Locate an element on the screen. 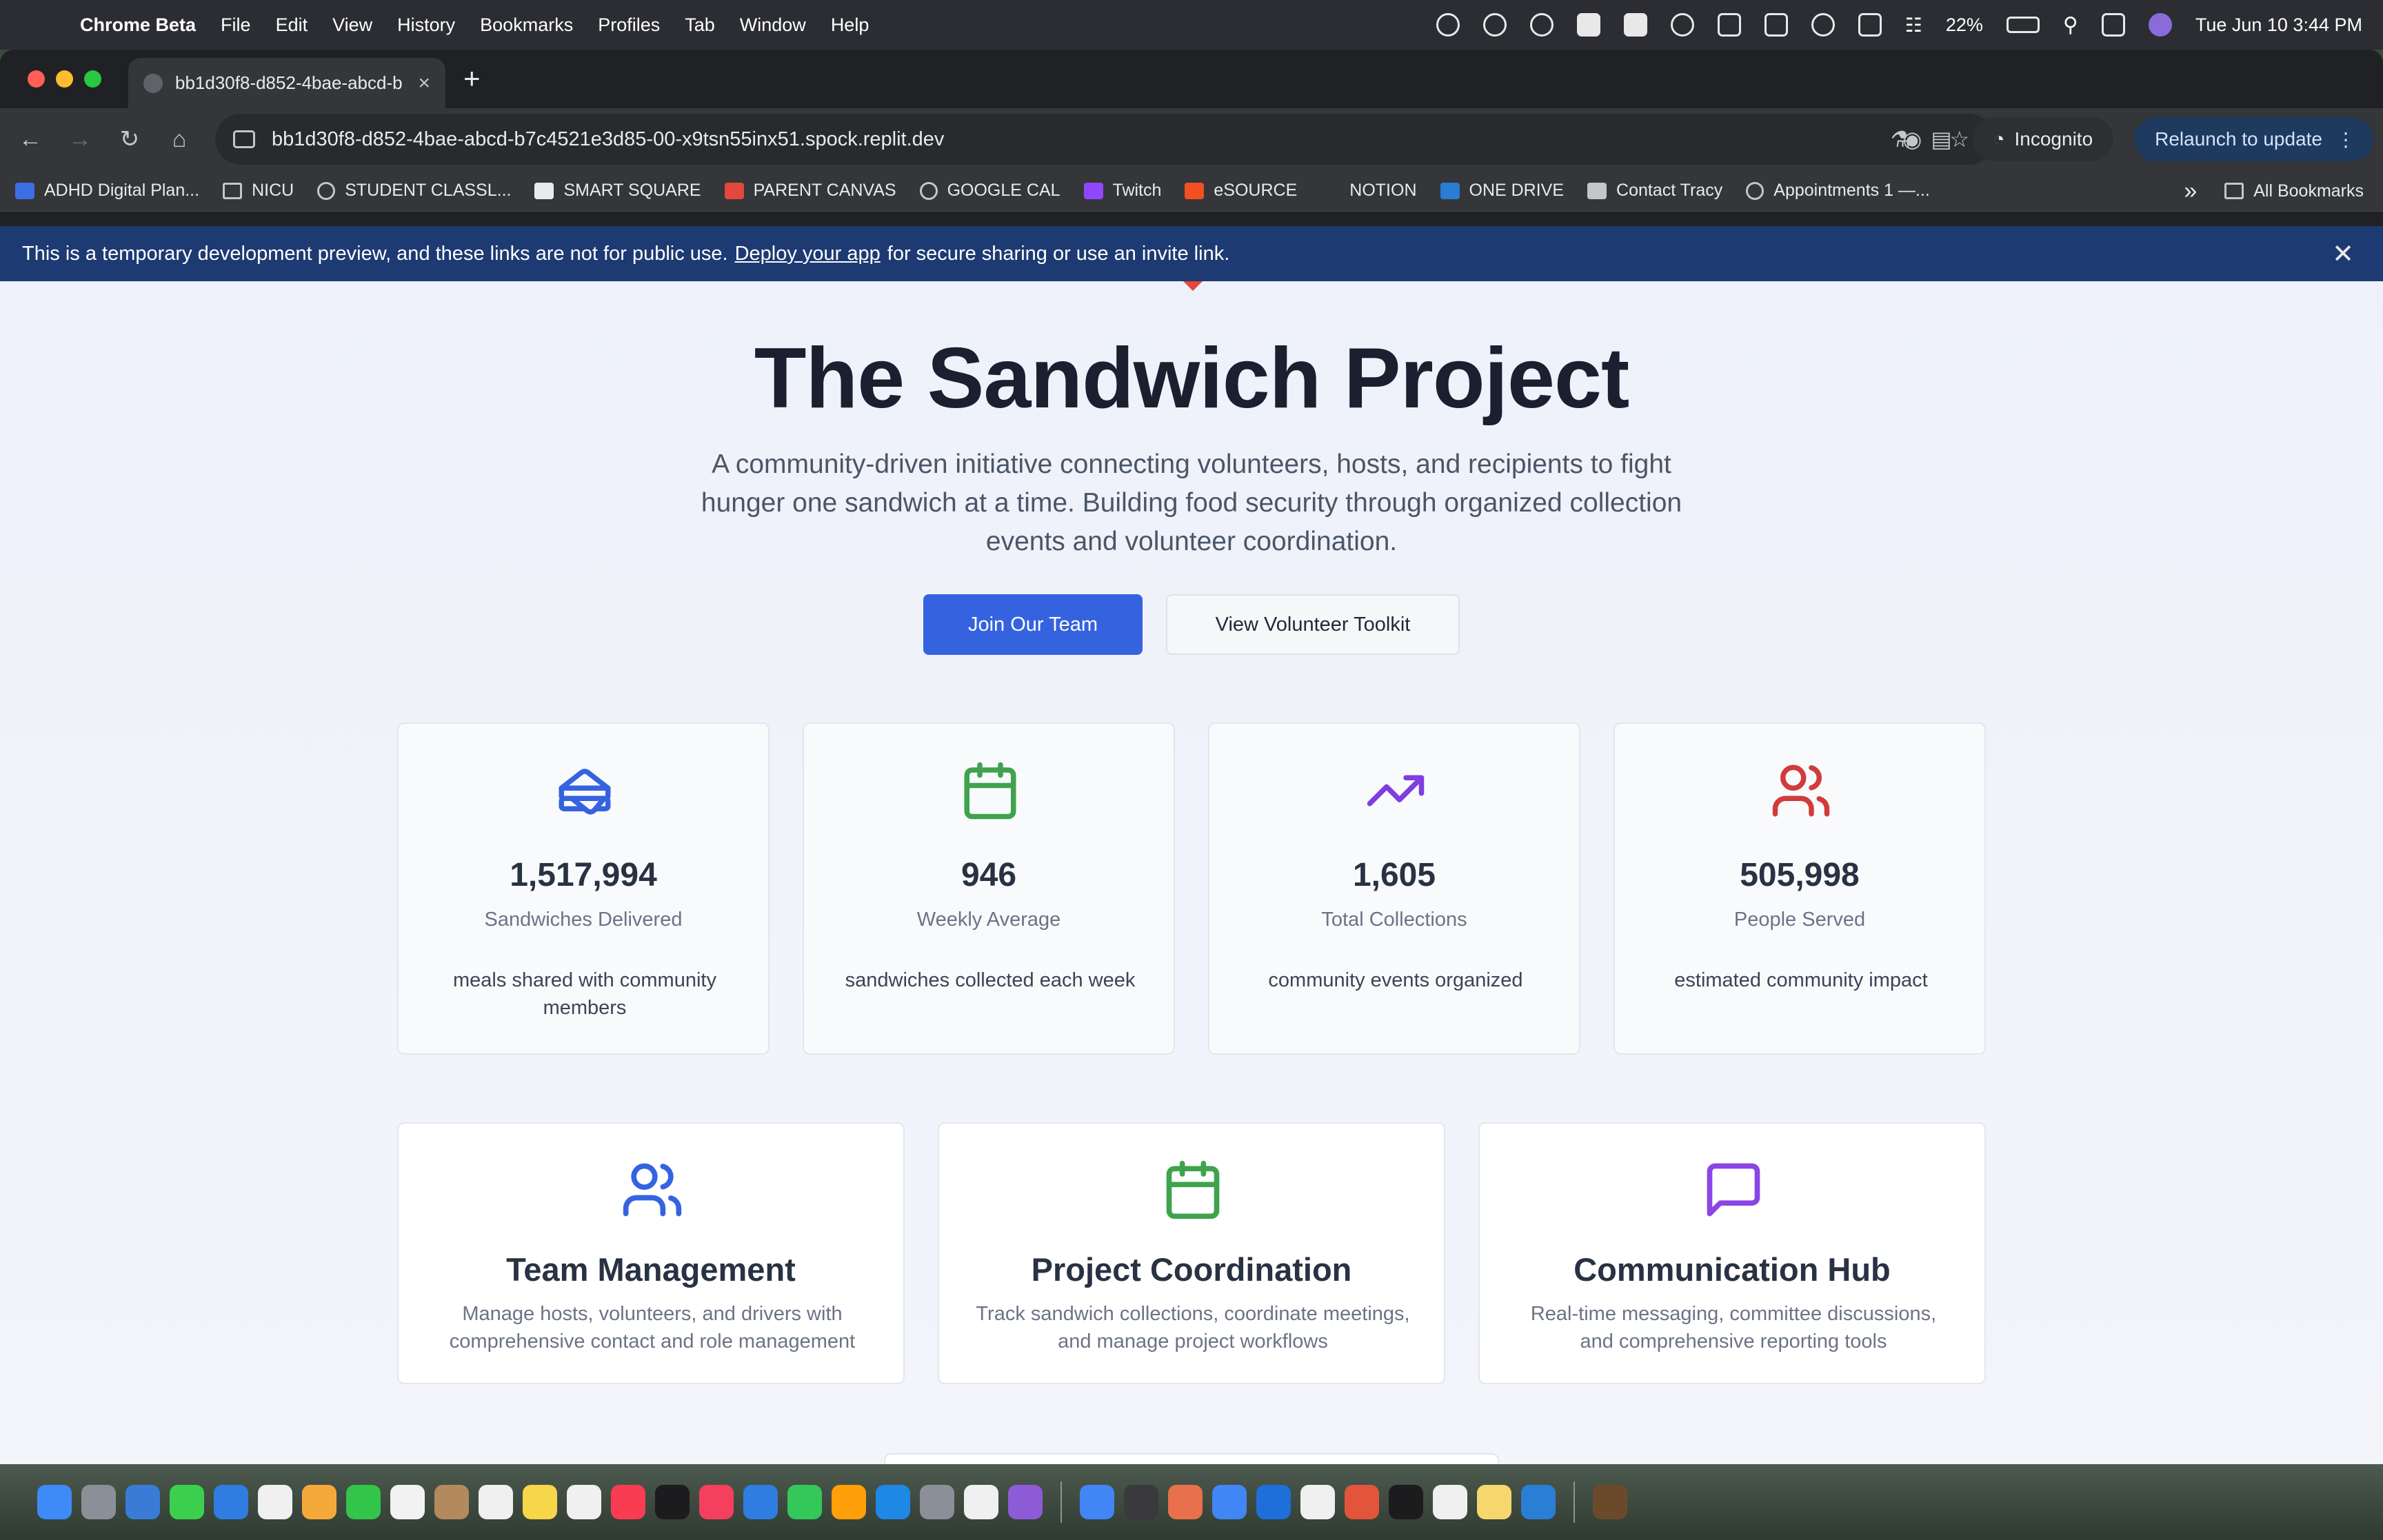 The image size is (2383, 1540). forward-arrow-icon: → is located at coordinates (80, 140).